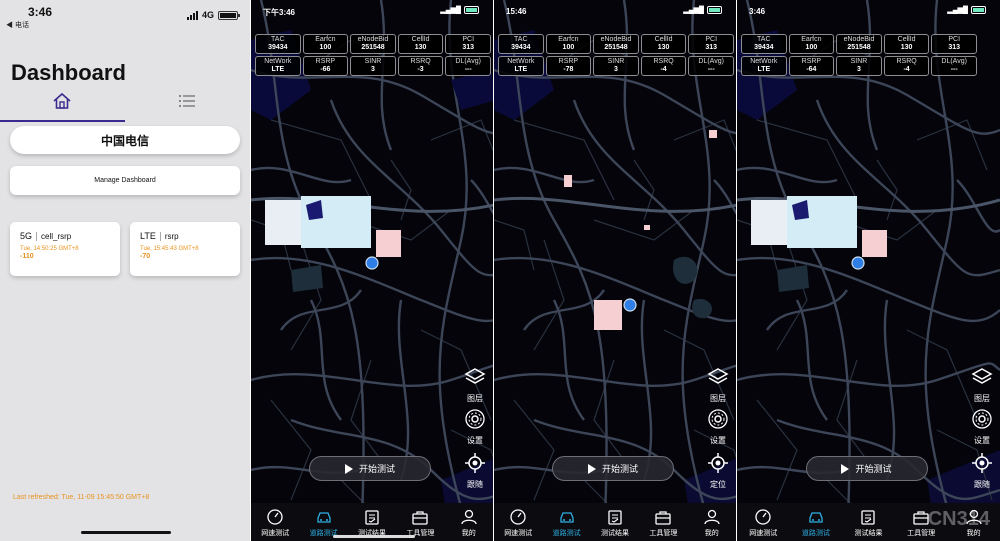 The image size is (1000, 541). I want to click on speed-test-icon, so click(275, 517).